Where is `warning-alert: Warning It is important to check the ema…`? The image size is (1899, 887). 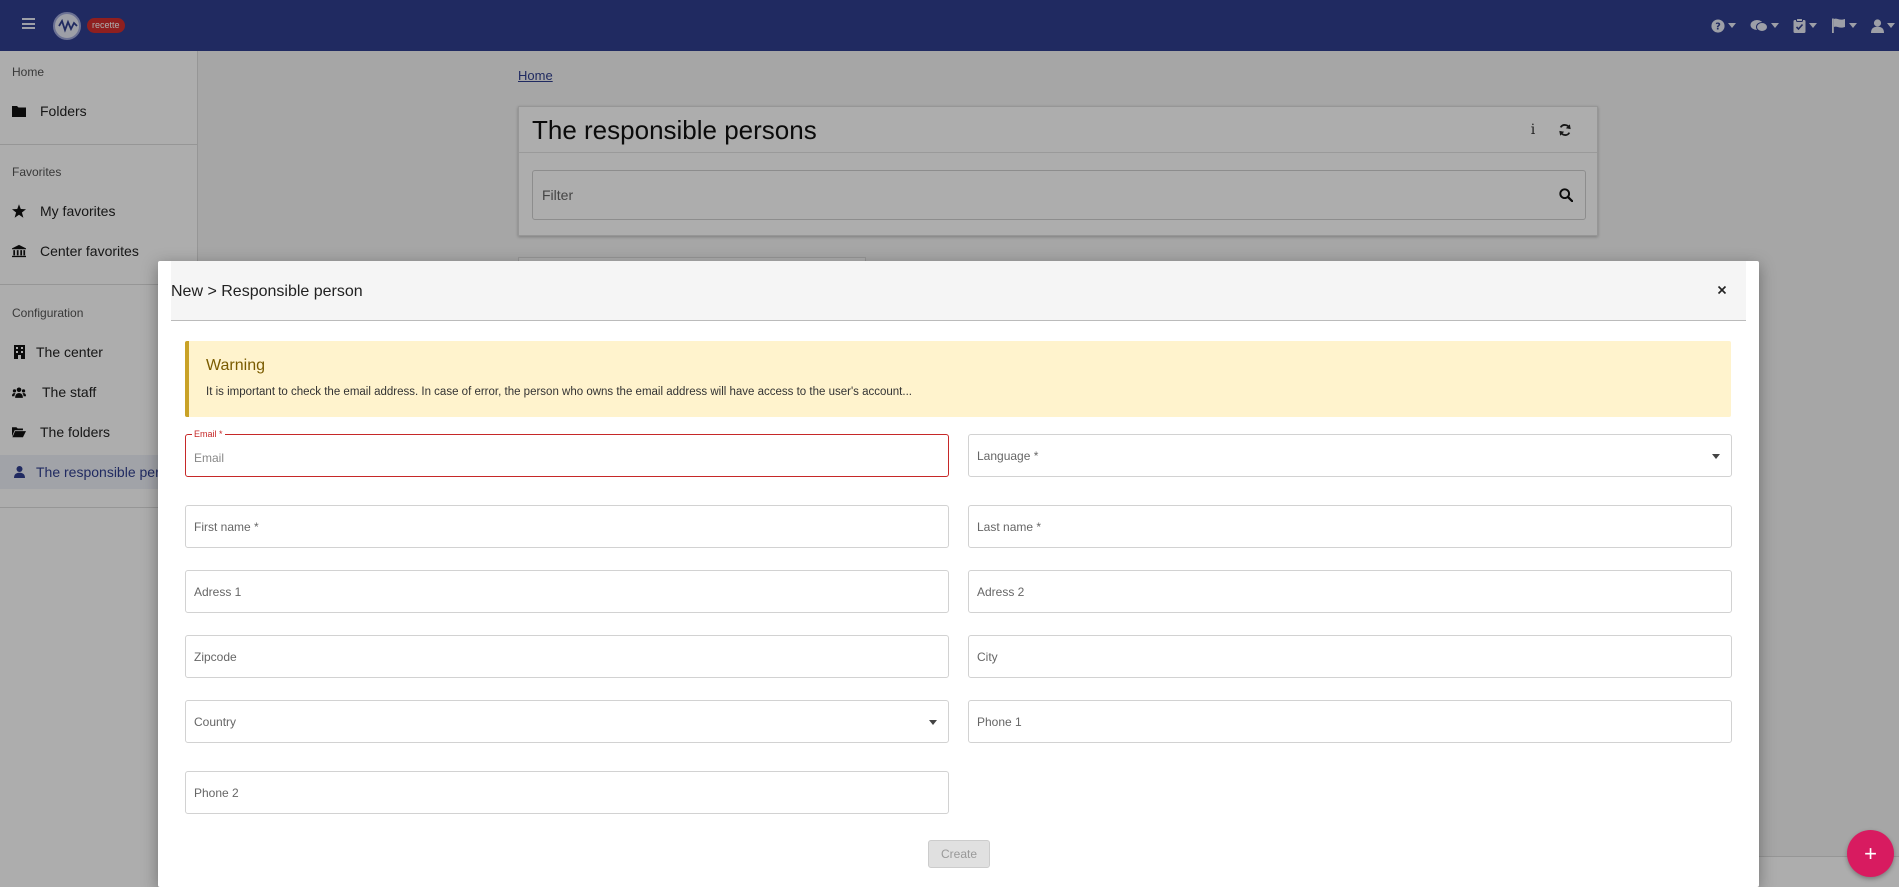
warning-alert: Warning It is important to check the ema… is located at coordinates (958, 379).